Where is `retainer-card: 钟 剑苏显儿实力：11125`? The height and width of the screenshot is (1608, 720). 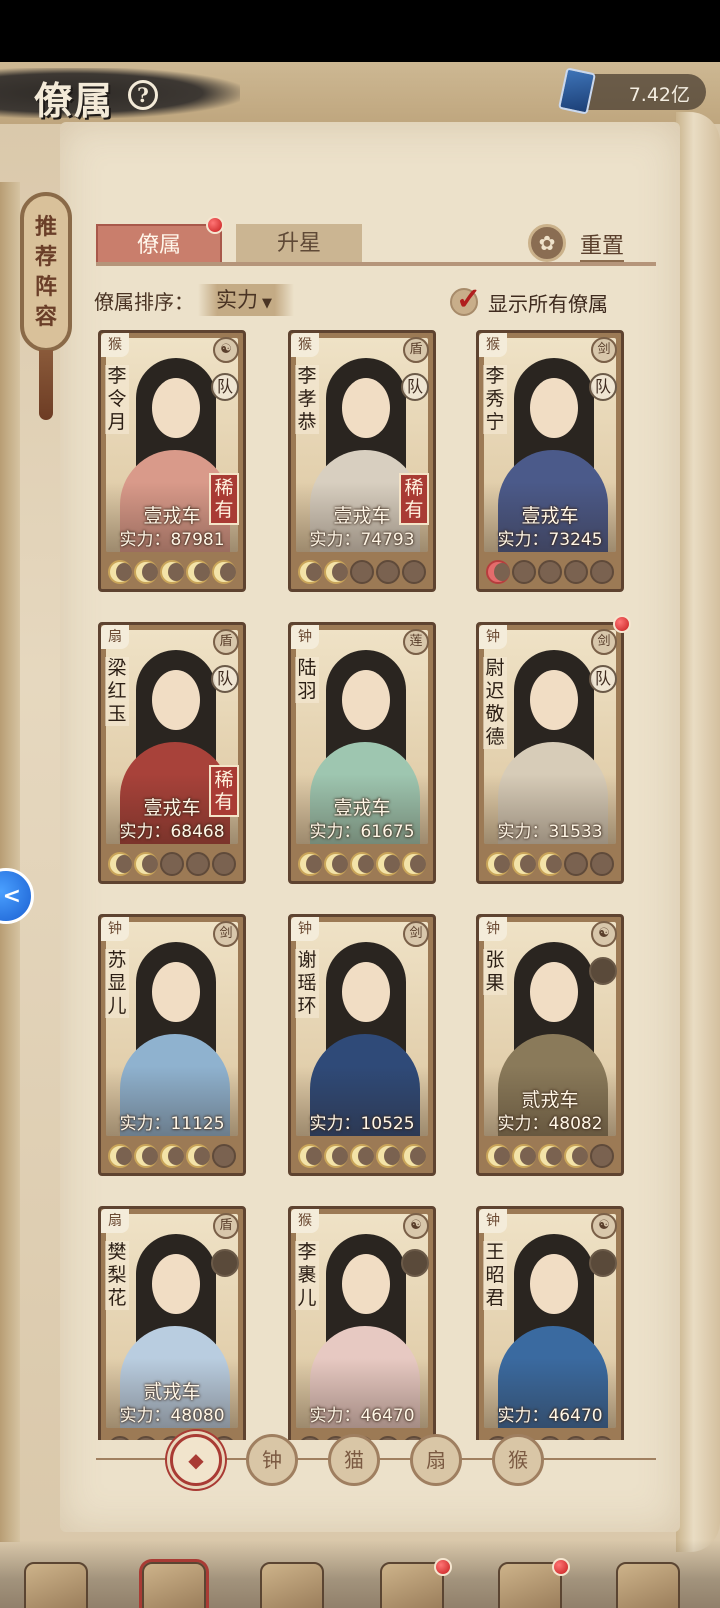
retainer-card: 钟 剑苏显儿实力：11125 is located at coordinates (172, 1045).